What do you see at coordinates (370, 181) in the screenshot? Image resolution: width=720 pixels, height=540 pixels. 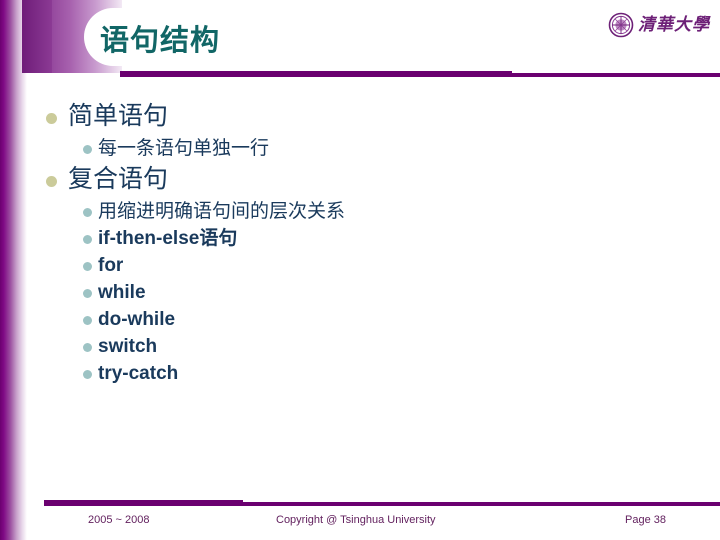 I see `outline-item-level1: 复合语句` at bounding box center [370, 181].